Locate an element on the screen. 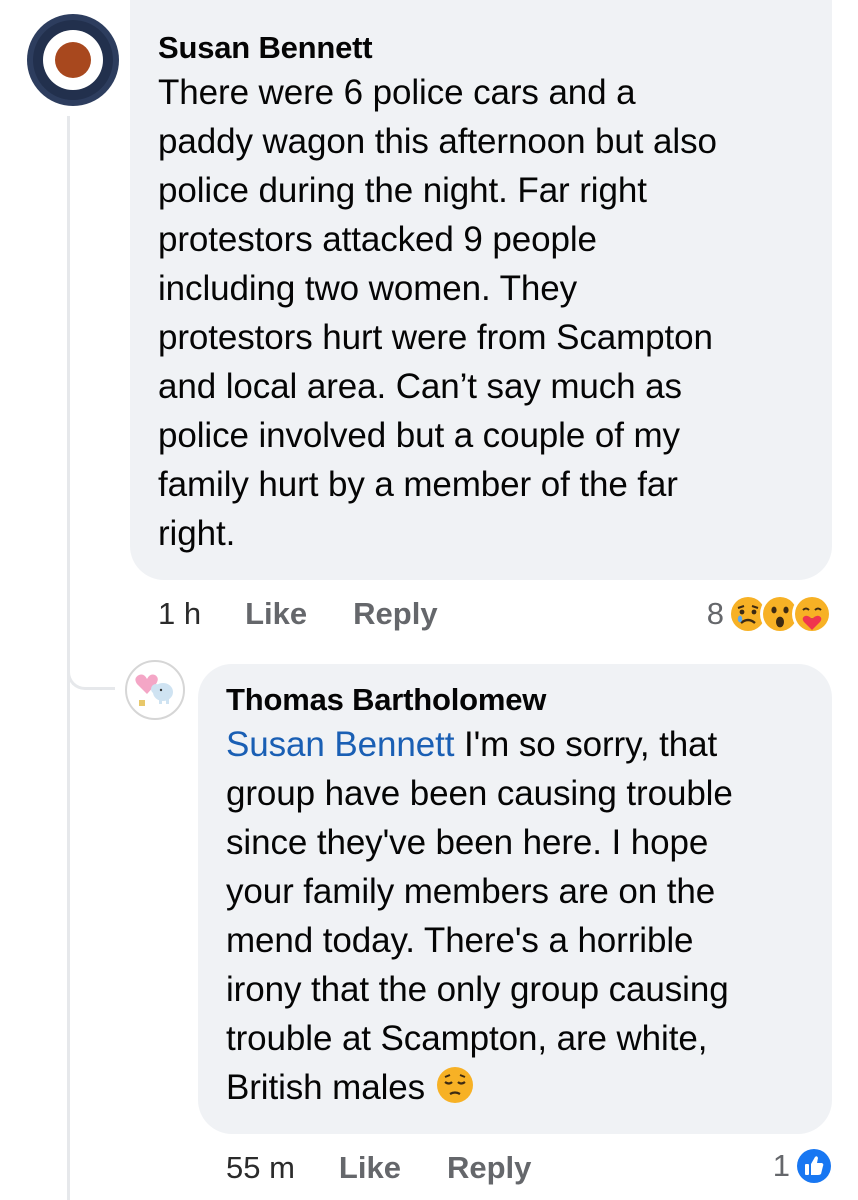 Image resolution: width=858 pixels, height=1200 pixels. pensive-face-icon is located at coordinates (454, 1085).